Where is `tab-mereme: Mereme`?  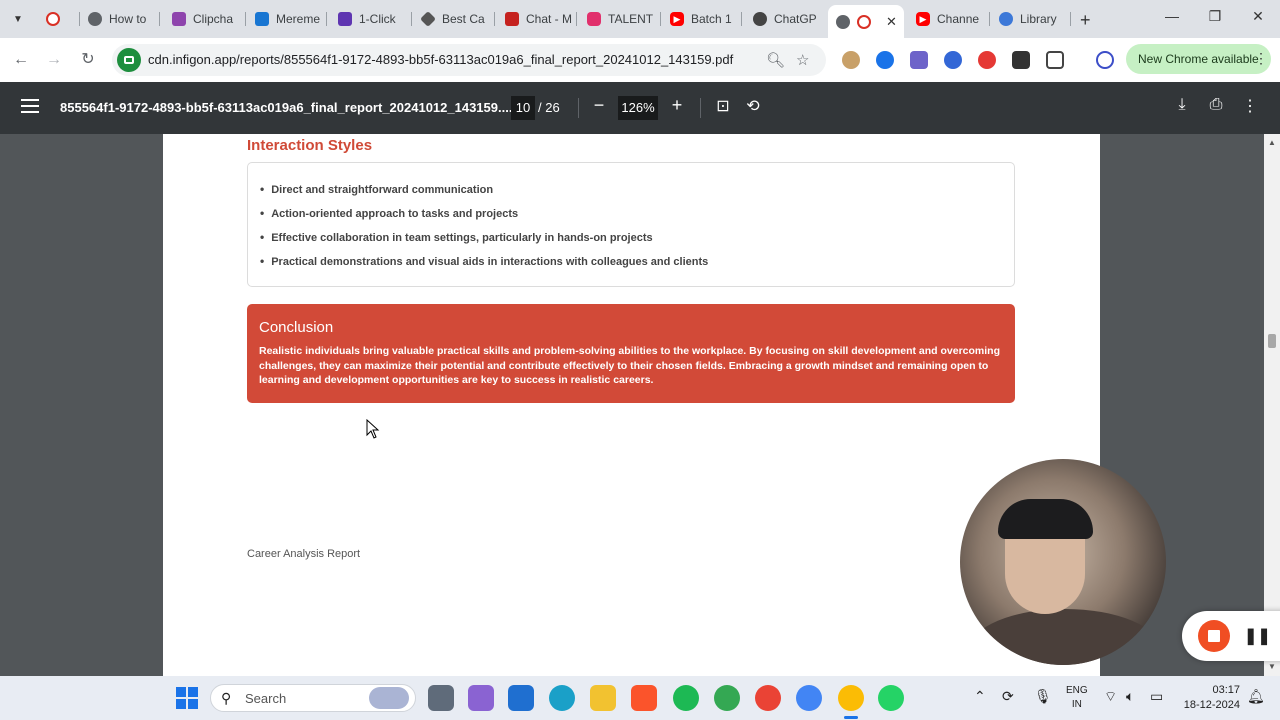
tab-mereme: Mereme is located at coordinates (291, 19).